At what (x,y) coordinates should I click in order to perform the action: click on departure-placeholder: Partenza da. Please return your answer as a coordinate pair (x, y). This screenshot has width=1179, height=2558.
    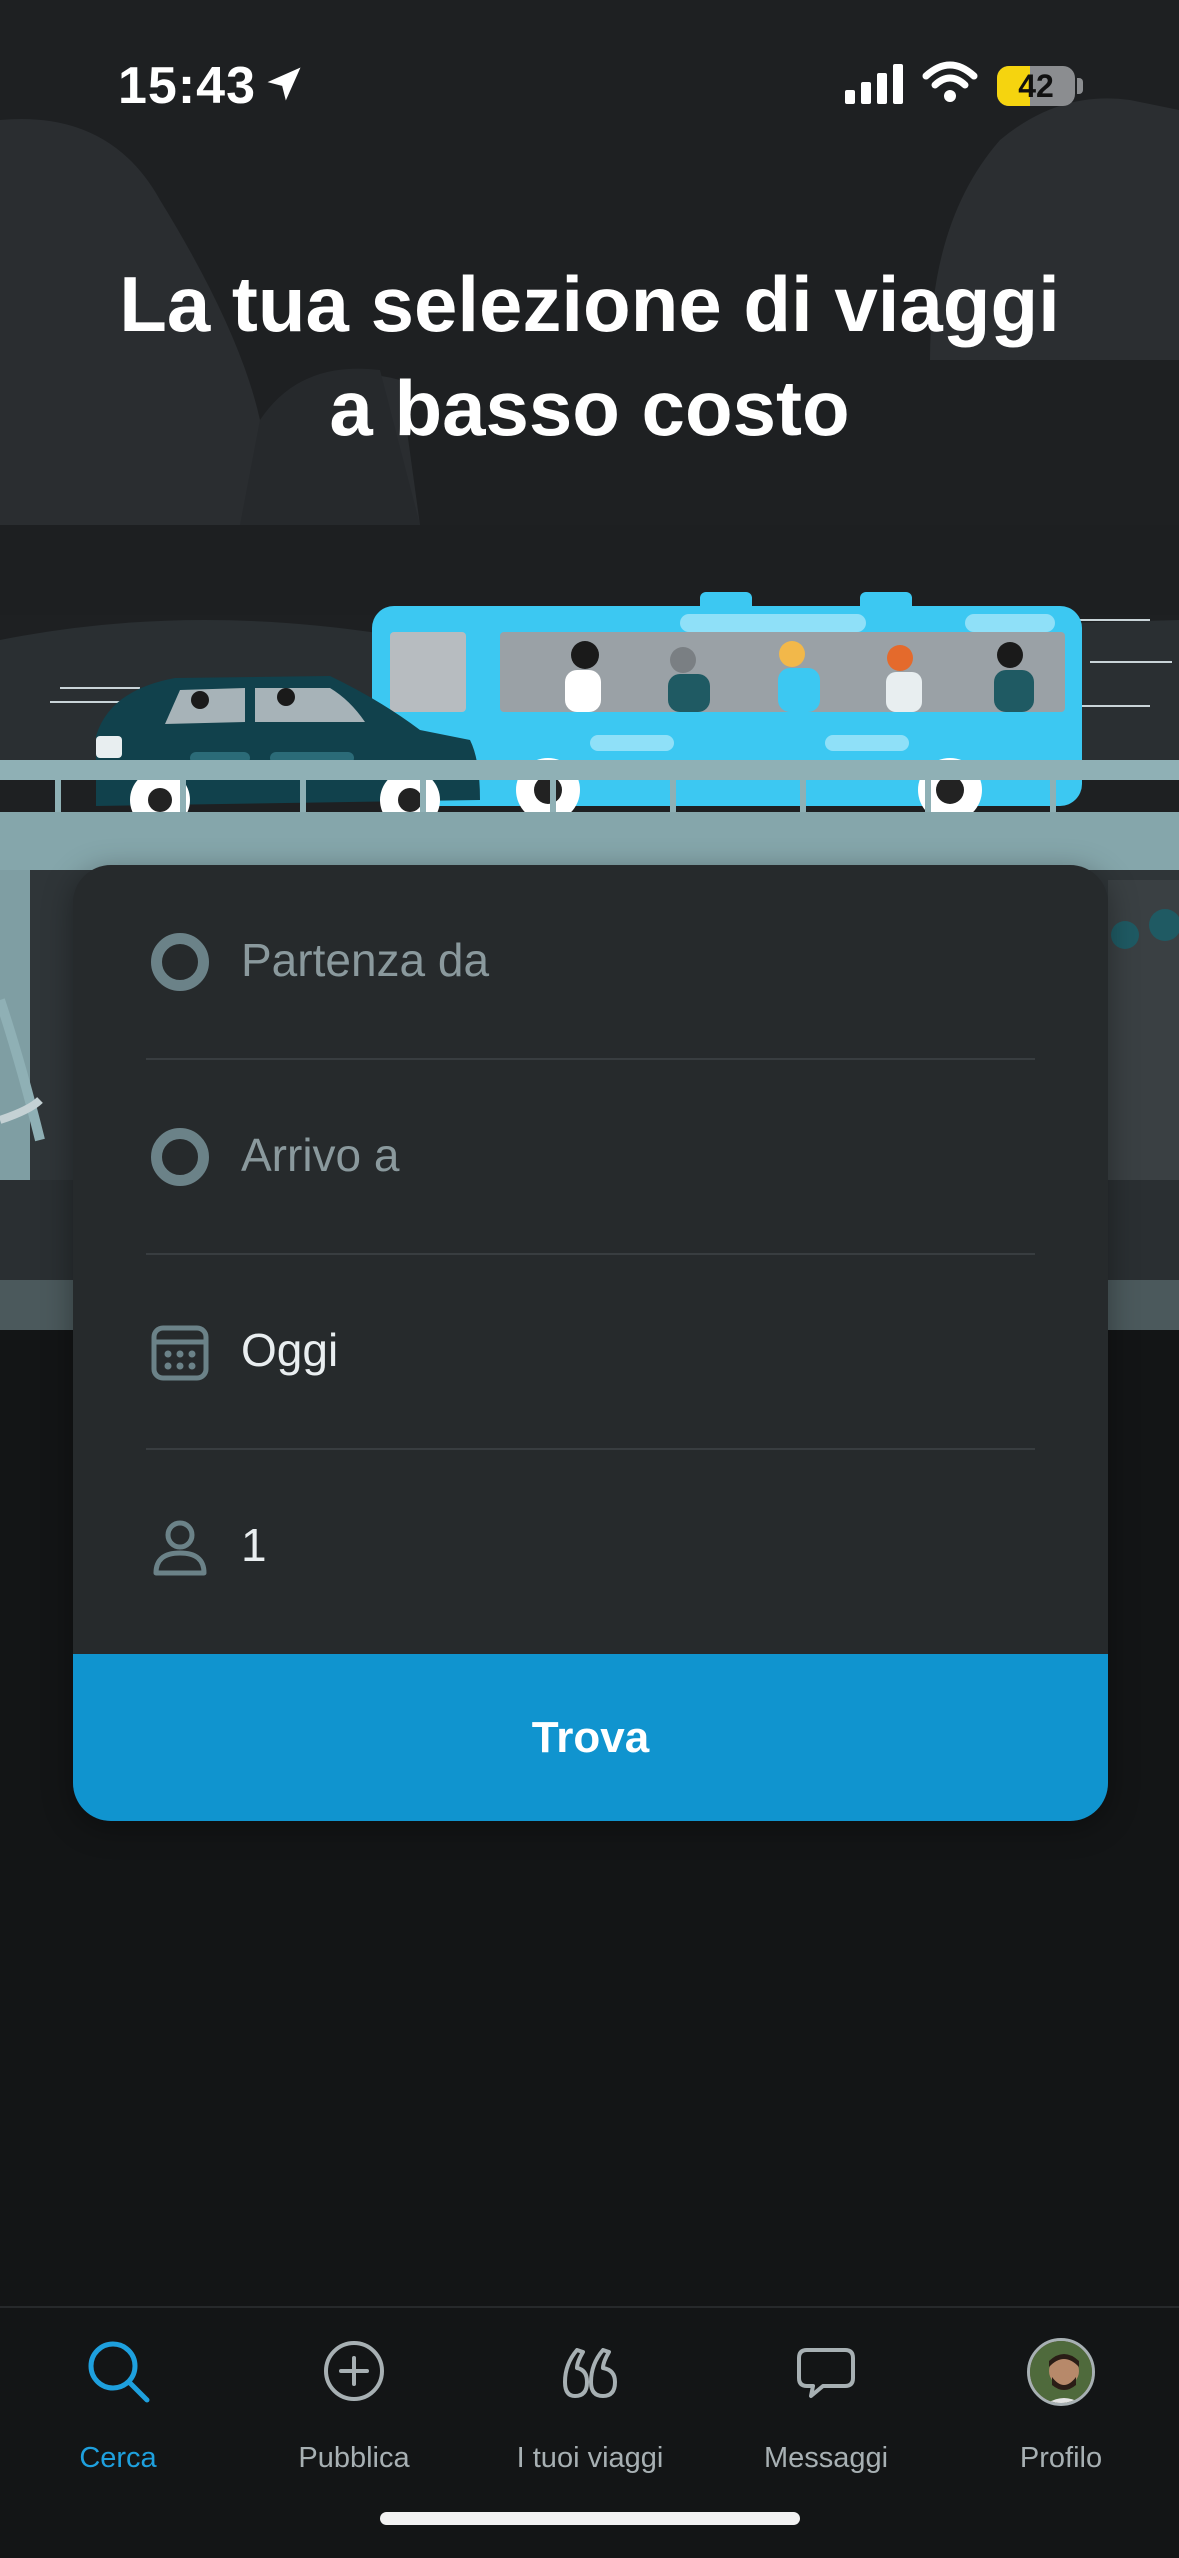
    Looking at the image, I should click on (365, 960).